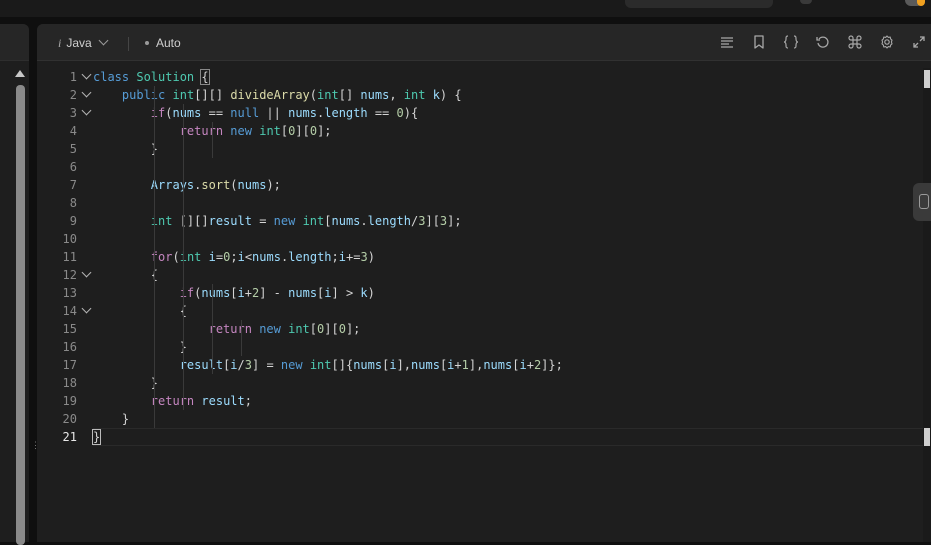 This screenshot has height=545, width=931. Describe the element at coordinates (382, 113) in the screenshot. I see `code-token: ==` at that location.